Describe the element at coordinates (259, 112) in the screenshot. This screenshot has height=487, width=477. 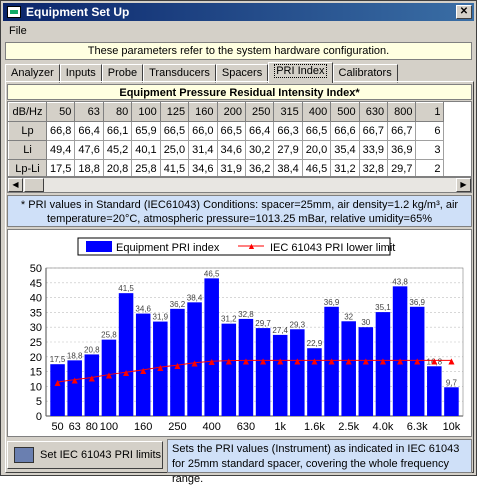
I see `freq-header-7: 250` at that location.